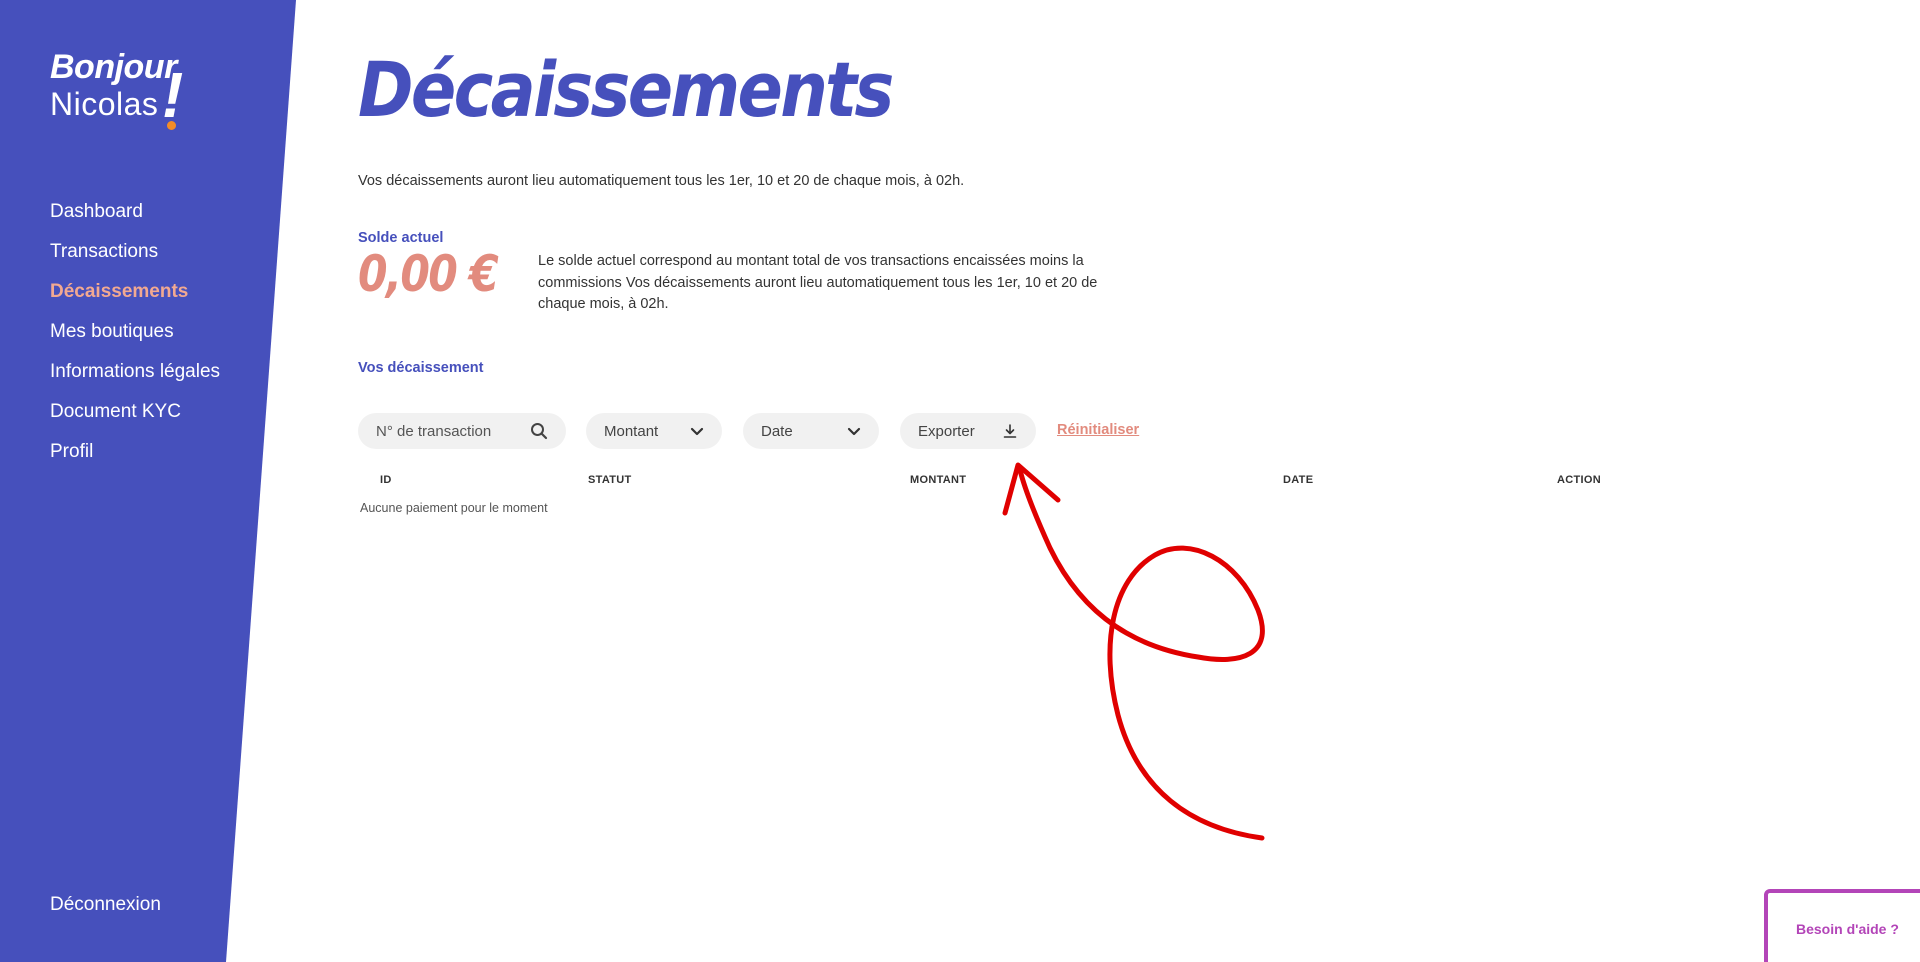 This screenshot has width=1920, height=962. Describe the element at coordinates (539, 431) in the screenshot. I see `search-icon` at that location.